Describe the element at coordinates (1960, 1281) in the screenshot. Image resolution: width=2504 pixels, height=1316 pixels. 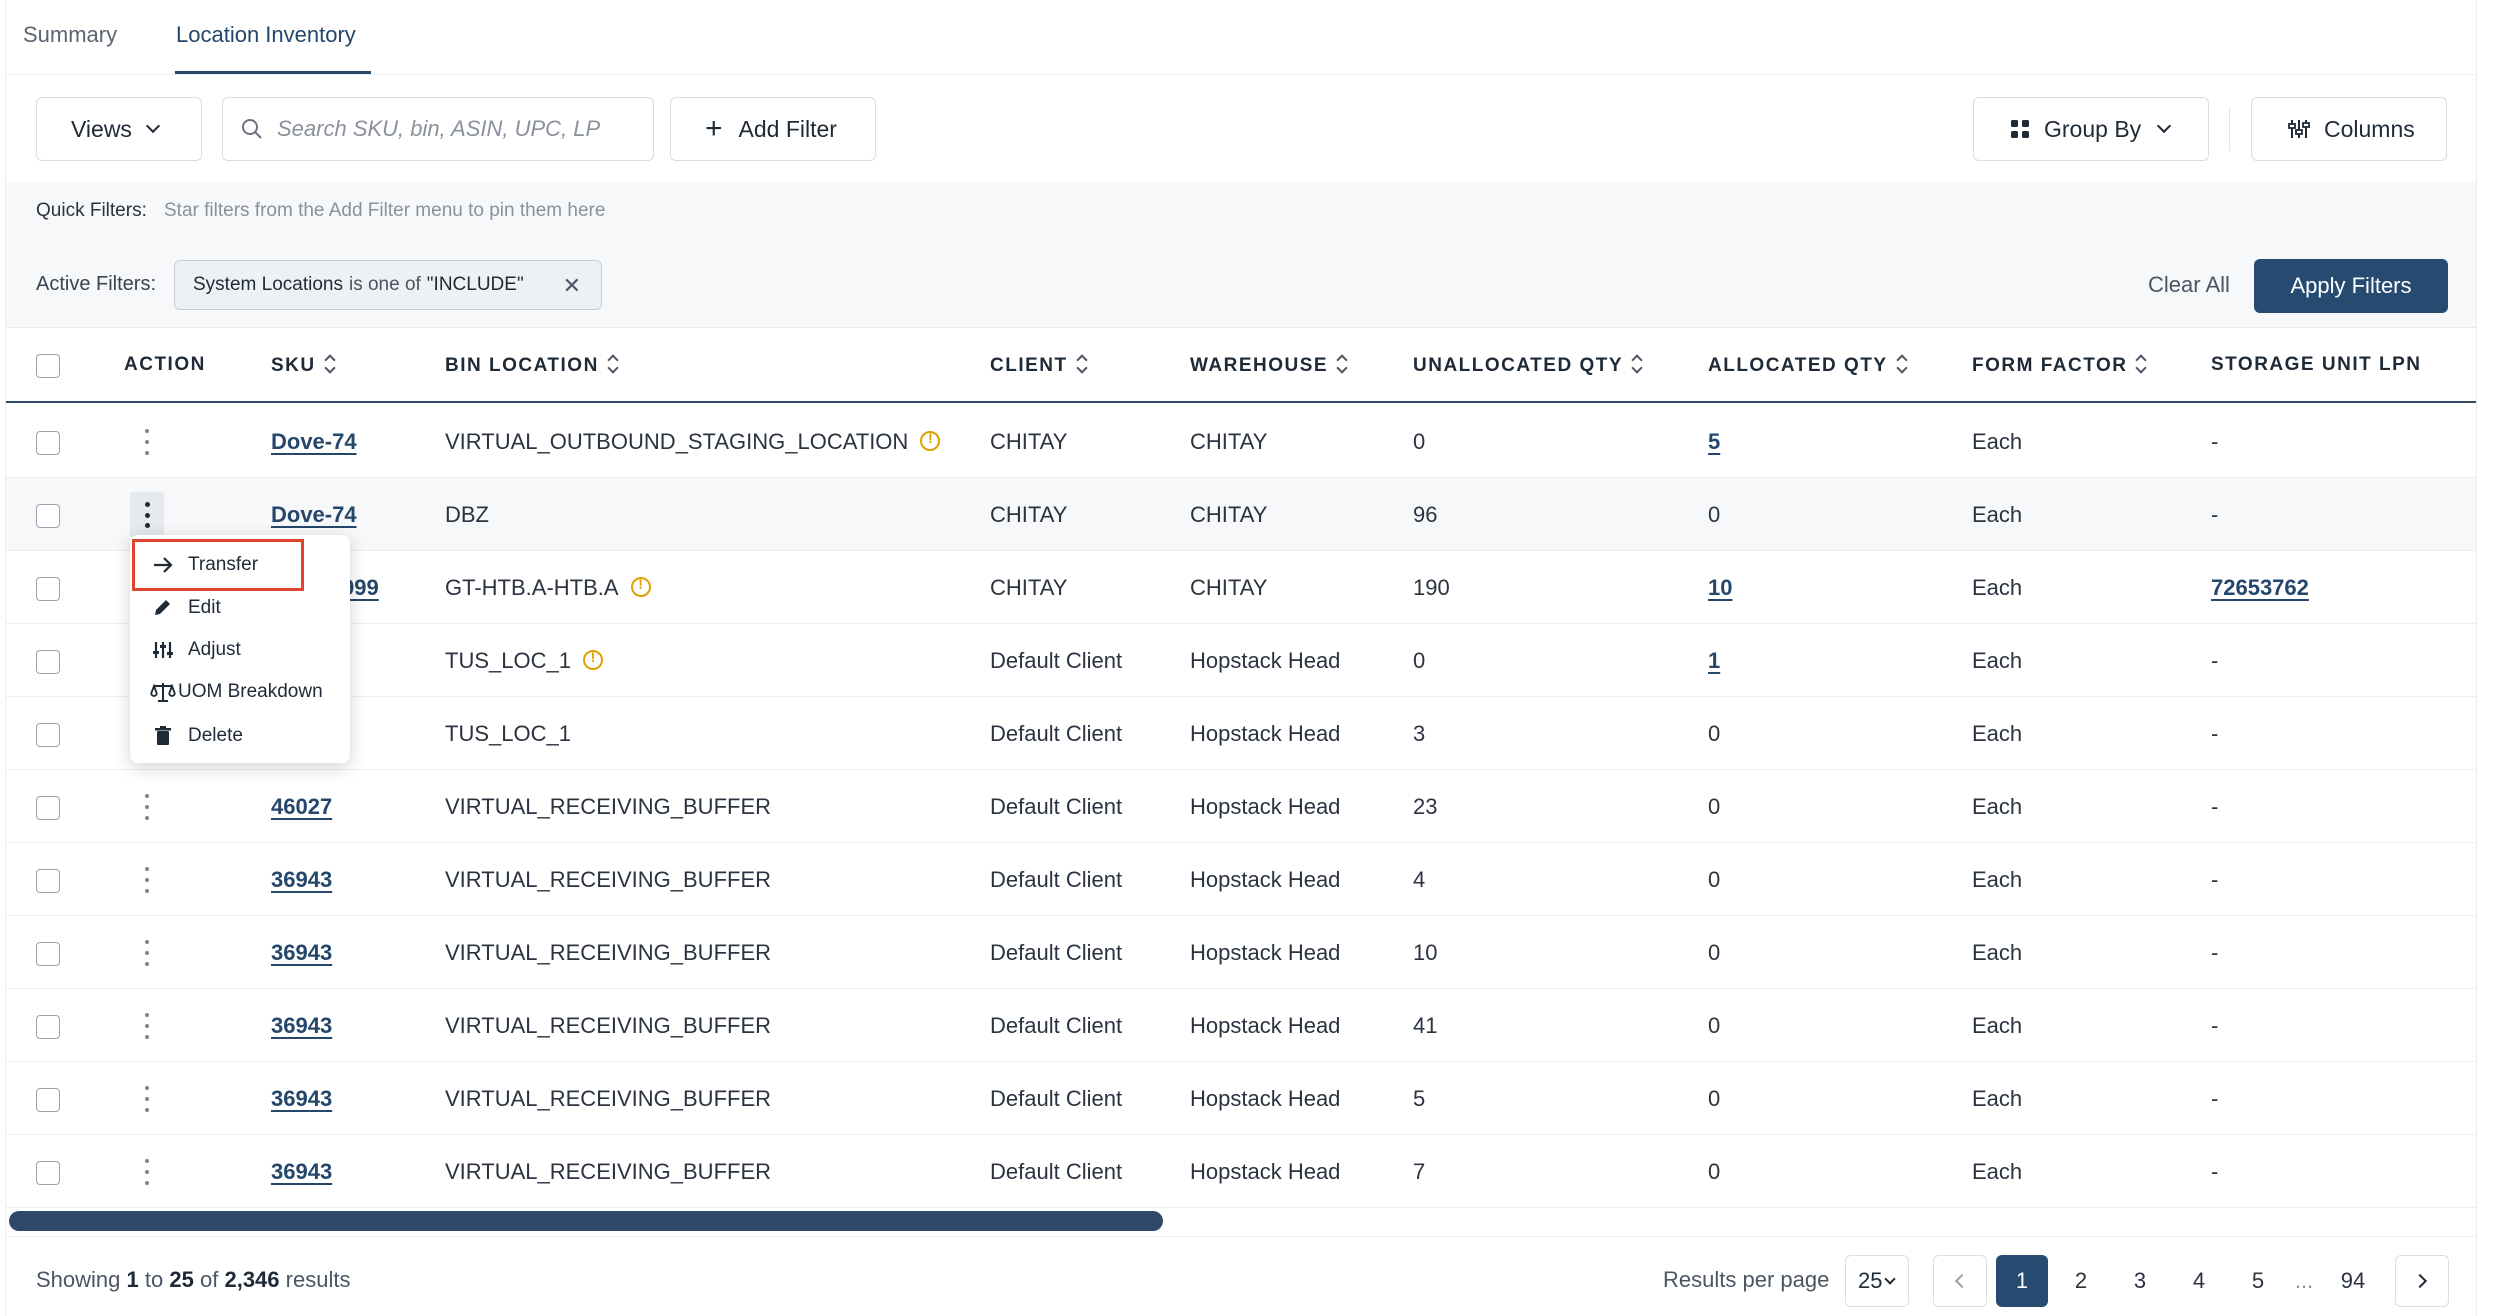
I see `prev-page-button` at that location.